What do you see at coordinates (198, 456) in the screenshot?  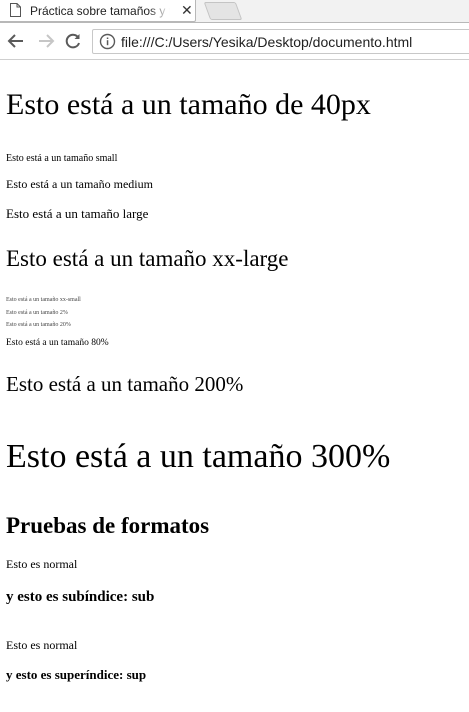 I see `text-size-300-percent: Esto está a un tamaño 300%` at bounding box center [198, 456].